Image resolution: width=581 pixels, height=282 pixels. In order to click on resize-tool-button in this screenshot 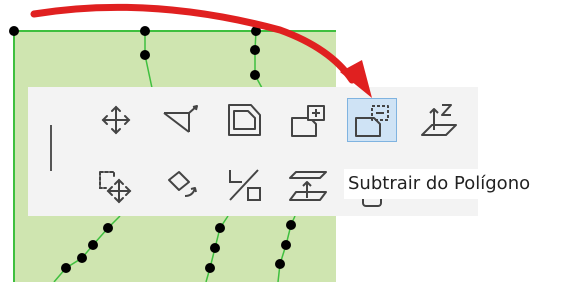, I will do `click(244, 185)`.